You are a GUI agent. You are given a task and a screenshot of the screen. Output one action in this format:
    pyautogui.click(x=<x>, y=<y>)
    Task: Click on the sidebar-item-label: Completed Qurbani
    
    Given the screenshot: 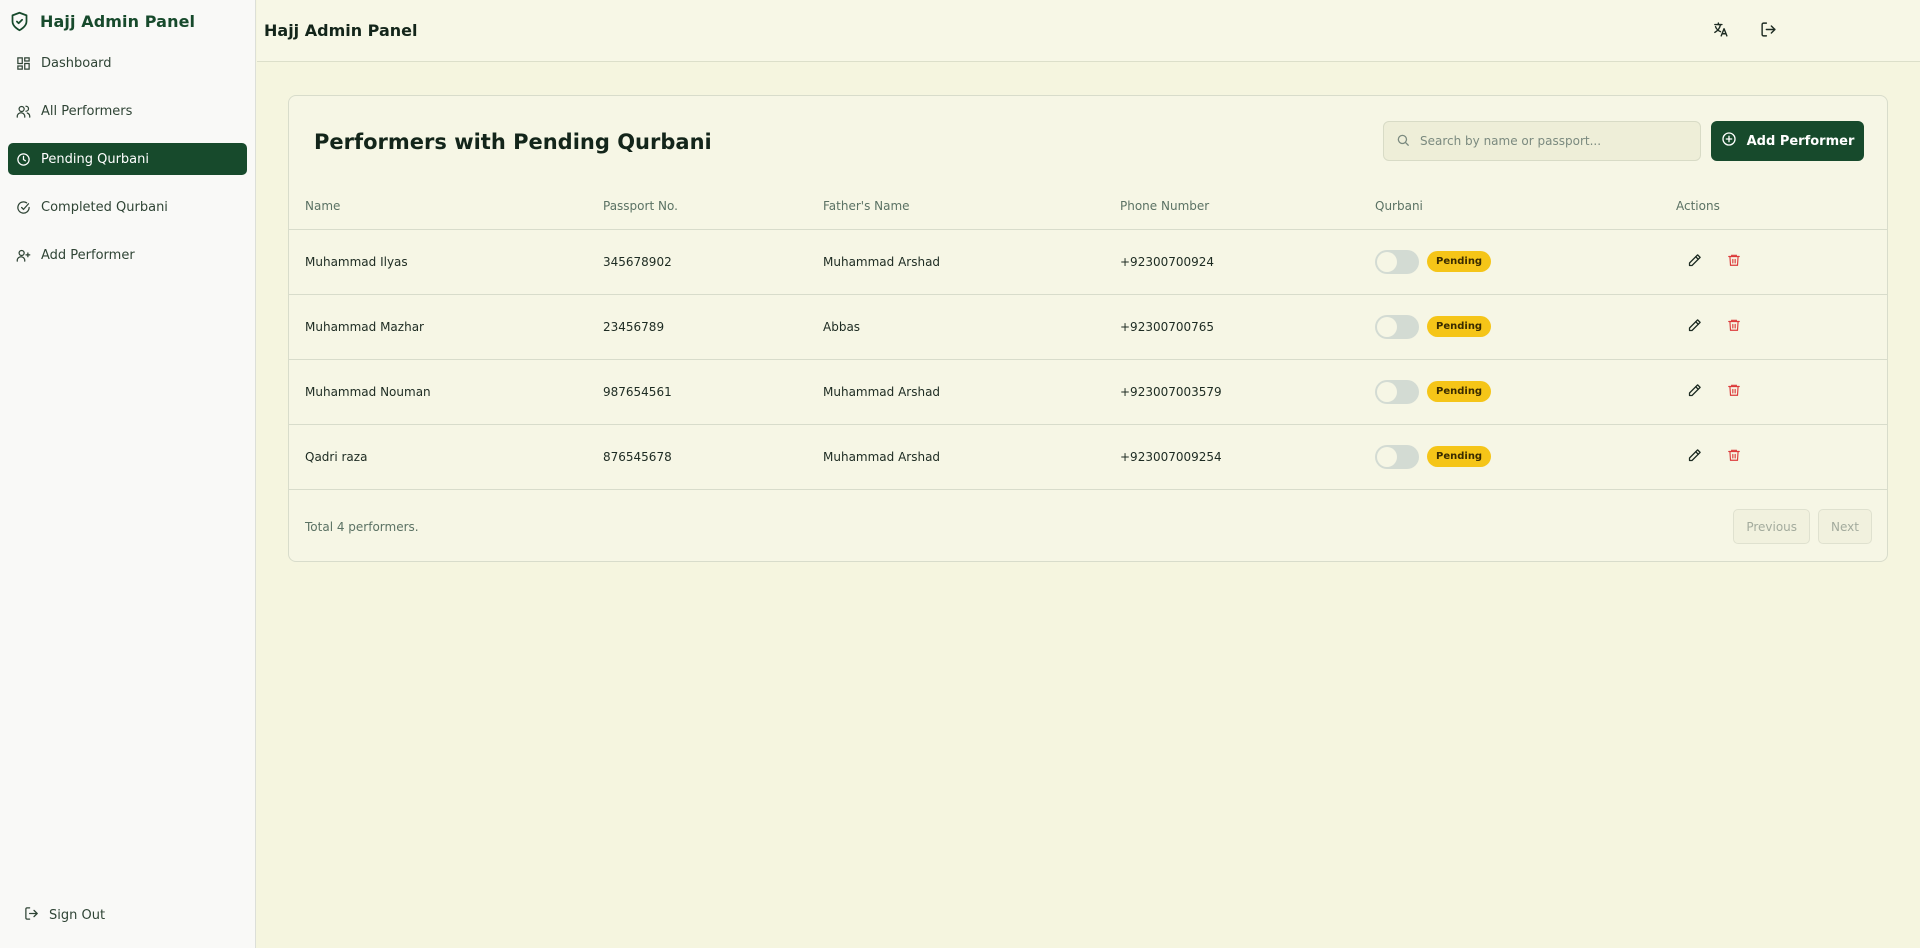 What is the action you would take?
    pyautogui.click(x=104, y=207)
    